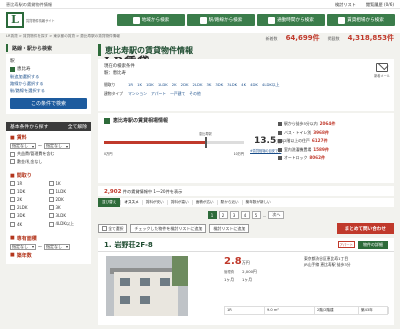 The width and height of the screenshot is (400, 329). Describe the element at coordinates (29, 183) in the screenshot. I see `layout-checkbox: 1R` at that location.